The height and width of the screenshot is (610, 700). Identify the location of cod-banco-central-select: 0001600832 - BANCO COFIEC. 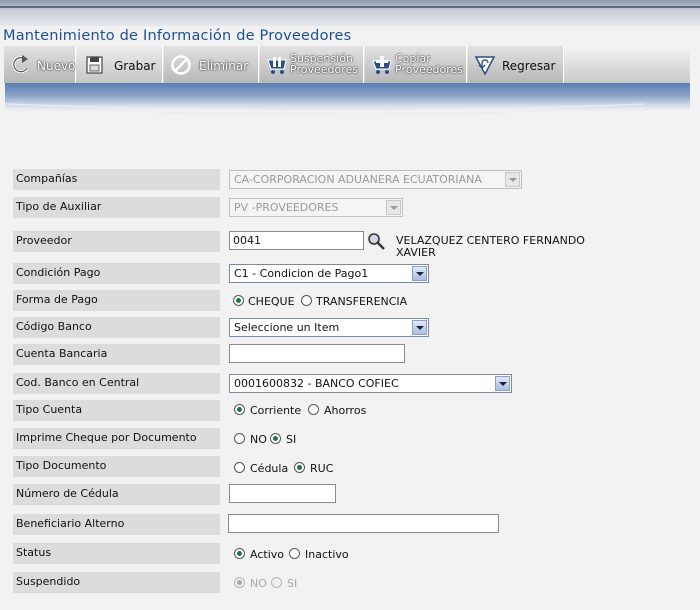
(370, 383).